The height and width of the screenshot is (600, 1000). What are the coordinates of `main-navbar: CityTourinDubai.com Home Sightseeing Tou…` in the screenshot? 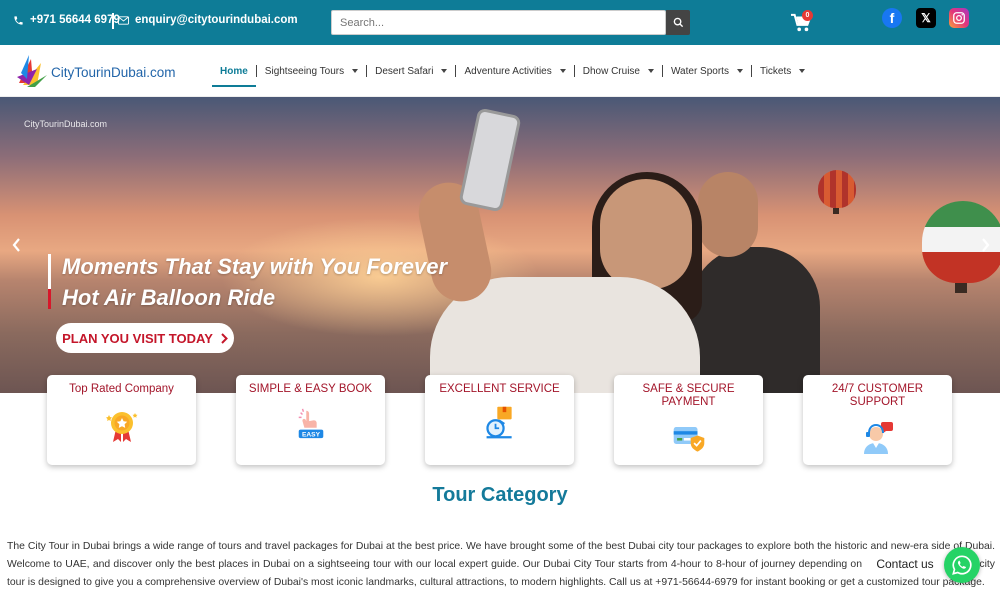 It's located at (500, 71).